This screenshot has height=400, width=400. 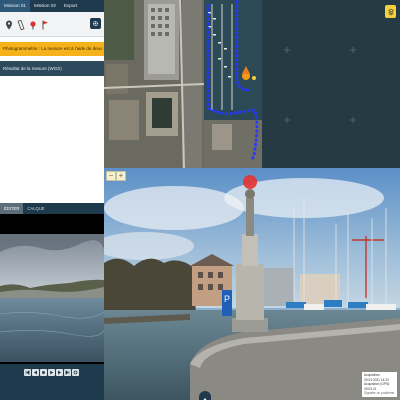 I want to click on tool-bar, so click(x=52, y=24).